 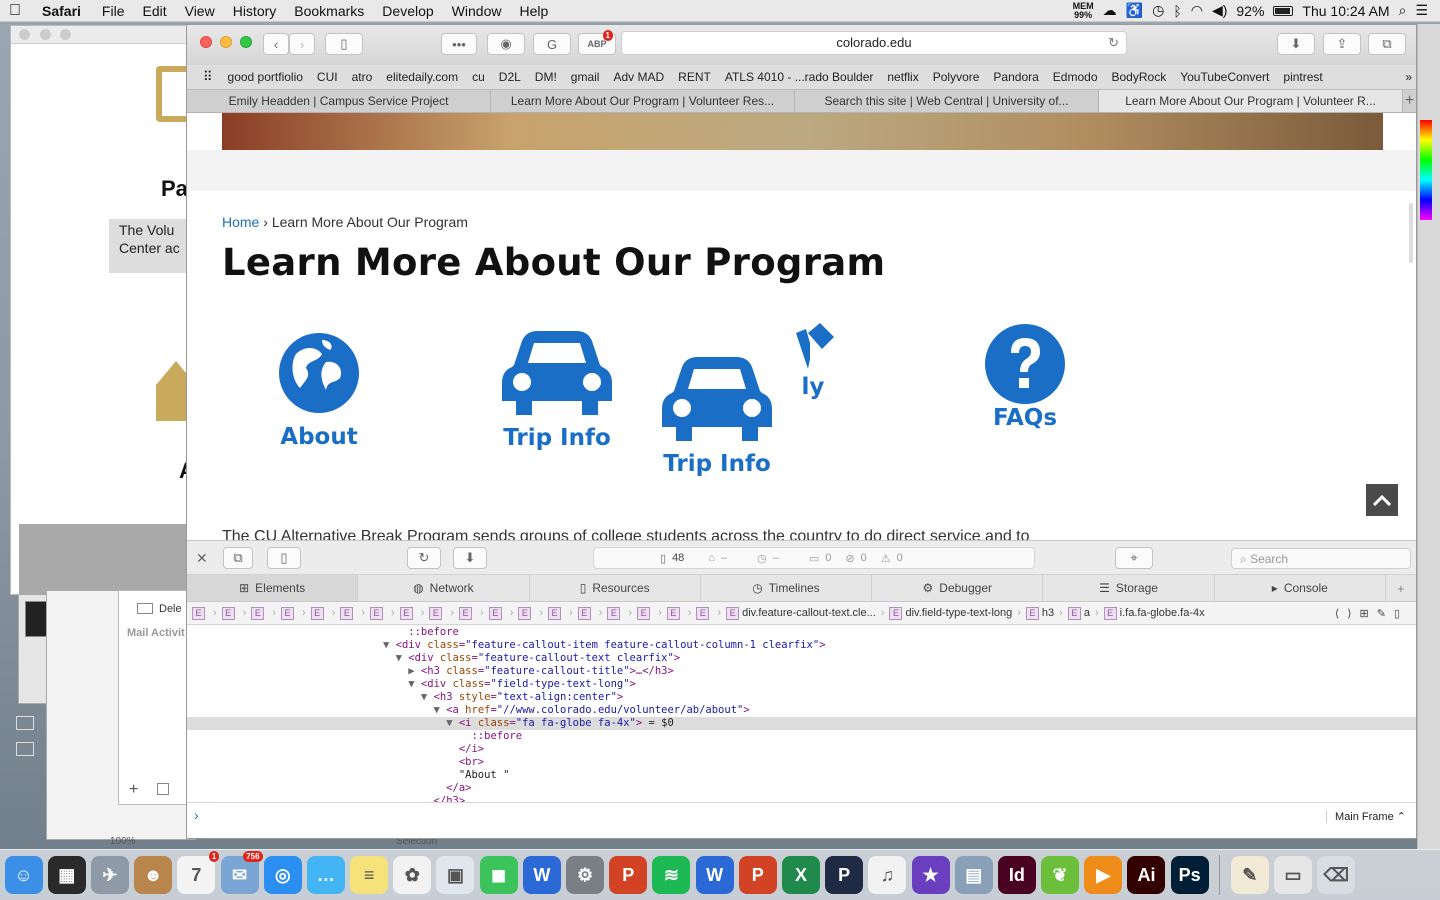 What do you see at coordinates (202, 558) in the screenshot?
I see `close-devtools-icon: ✕` at bounding box center [202, 558].